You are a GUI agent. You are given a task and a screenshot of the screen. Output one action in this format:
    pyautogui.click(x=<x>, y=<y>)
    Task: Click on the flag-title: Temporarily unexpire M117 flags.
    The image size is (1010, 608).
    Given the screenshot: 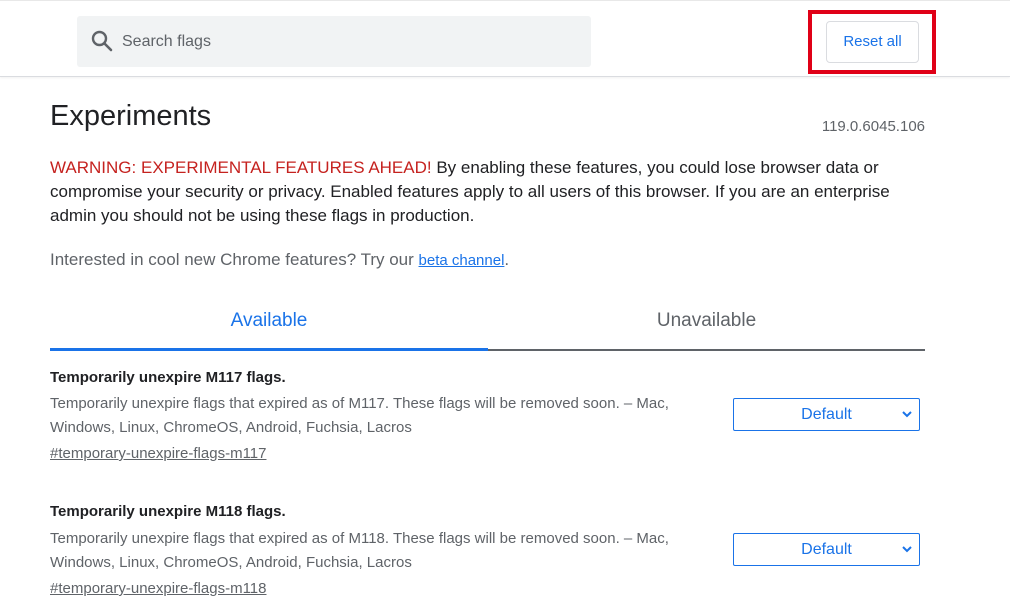 What is the action you would take?
    pyautogui.click(x=168, y=377)
    